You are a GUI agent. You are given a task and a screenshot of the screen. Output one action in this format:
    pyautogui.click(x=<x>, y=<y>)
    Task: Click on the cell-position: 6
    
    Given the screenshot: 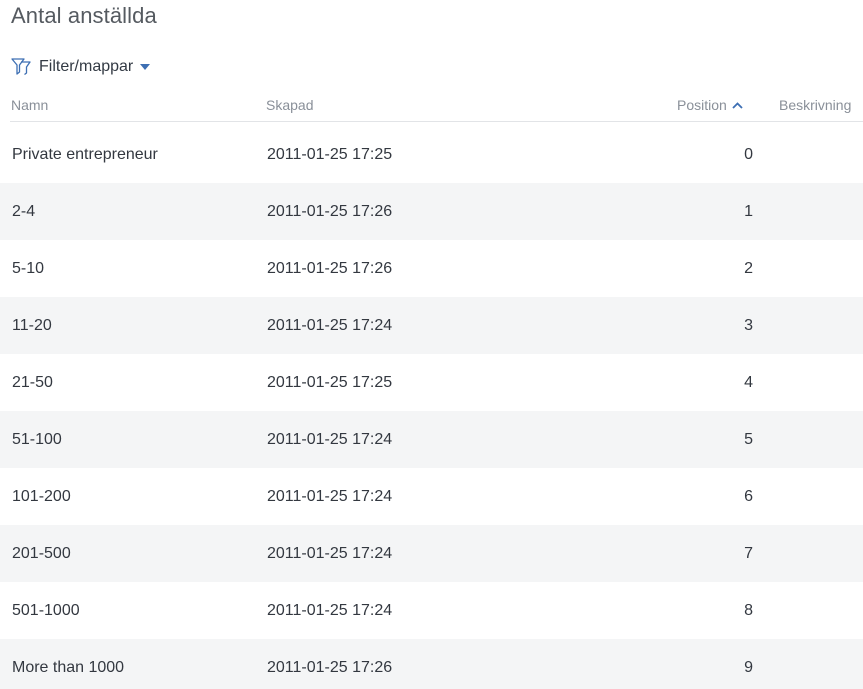 What is the action you would take?
    pyautogui.click(x=748, y=496)
    